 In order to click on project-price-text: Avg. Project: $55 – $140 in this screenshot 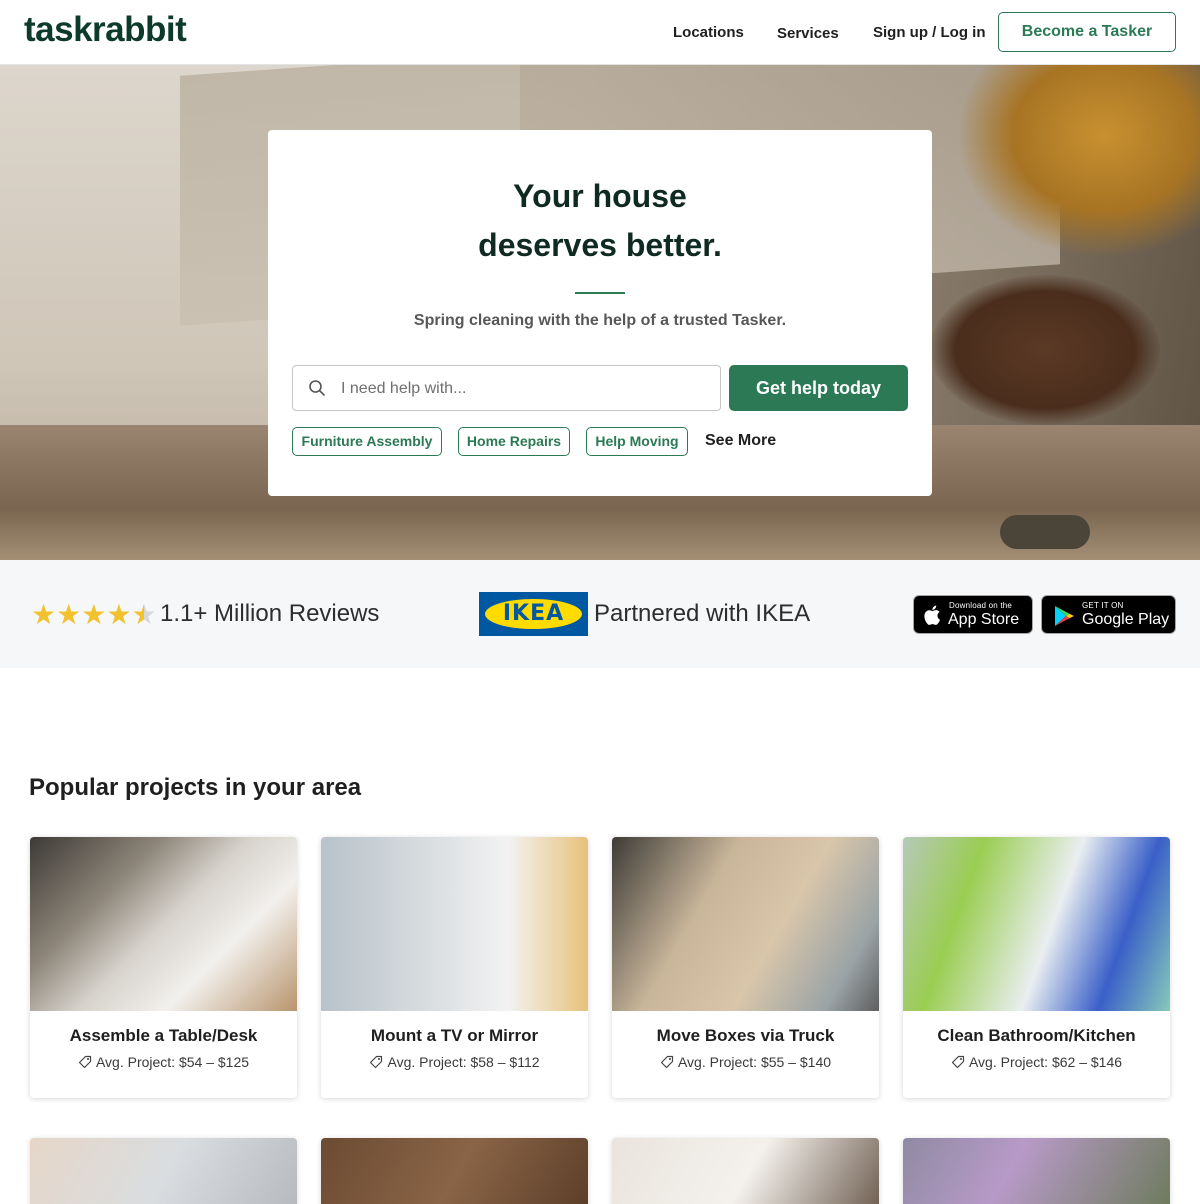, I will do `click(754, 1062)`.